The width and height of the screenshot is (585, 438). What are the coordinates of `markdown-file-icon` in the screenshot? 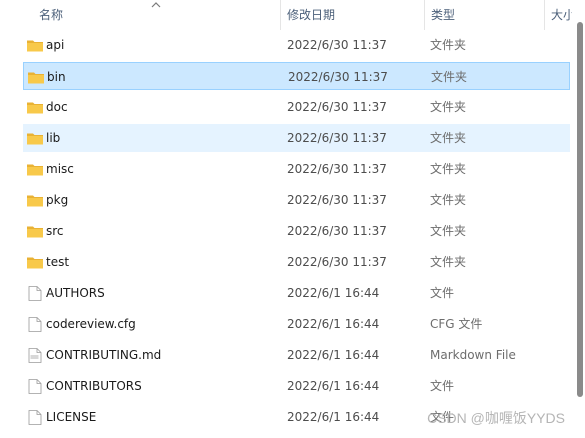 It's located at (35, 355).